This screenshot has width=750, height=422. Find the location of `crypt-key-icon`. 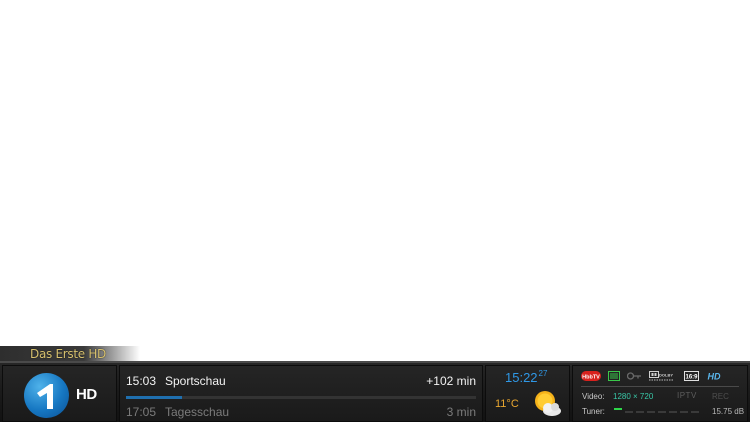

crypt-key-icon is located at coordinates (634, 376).